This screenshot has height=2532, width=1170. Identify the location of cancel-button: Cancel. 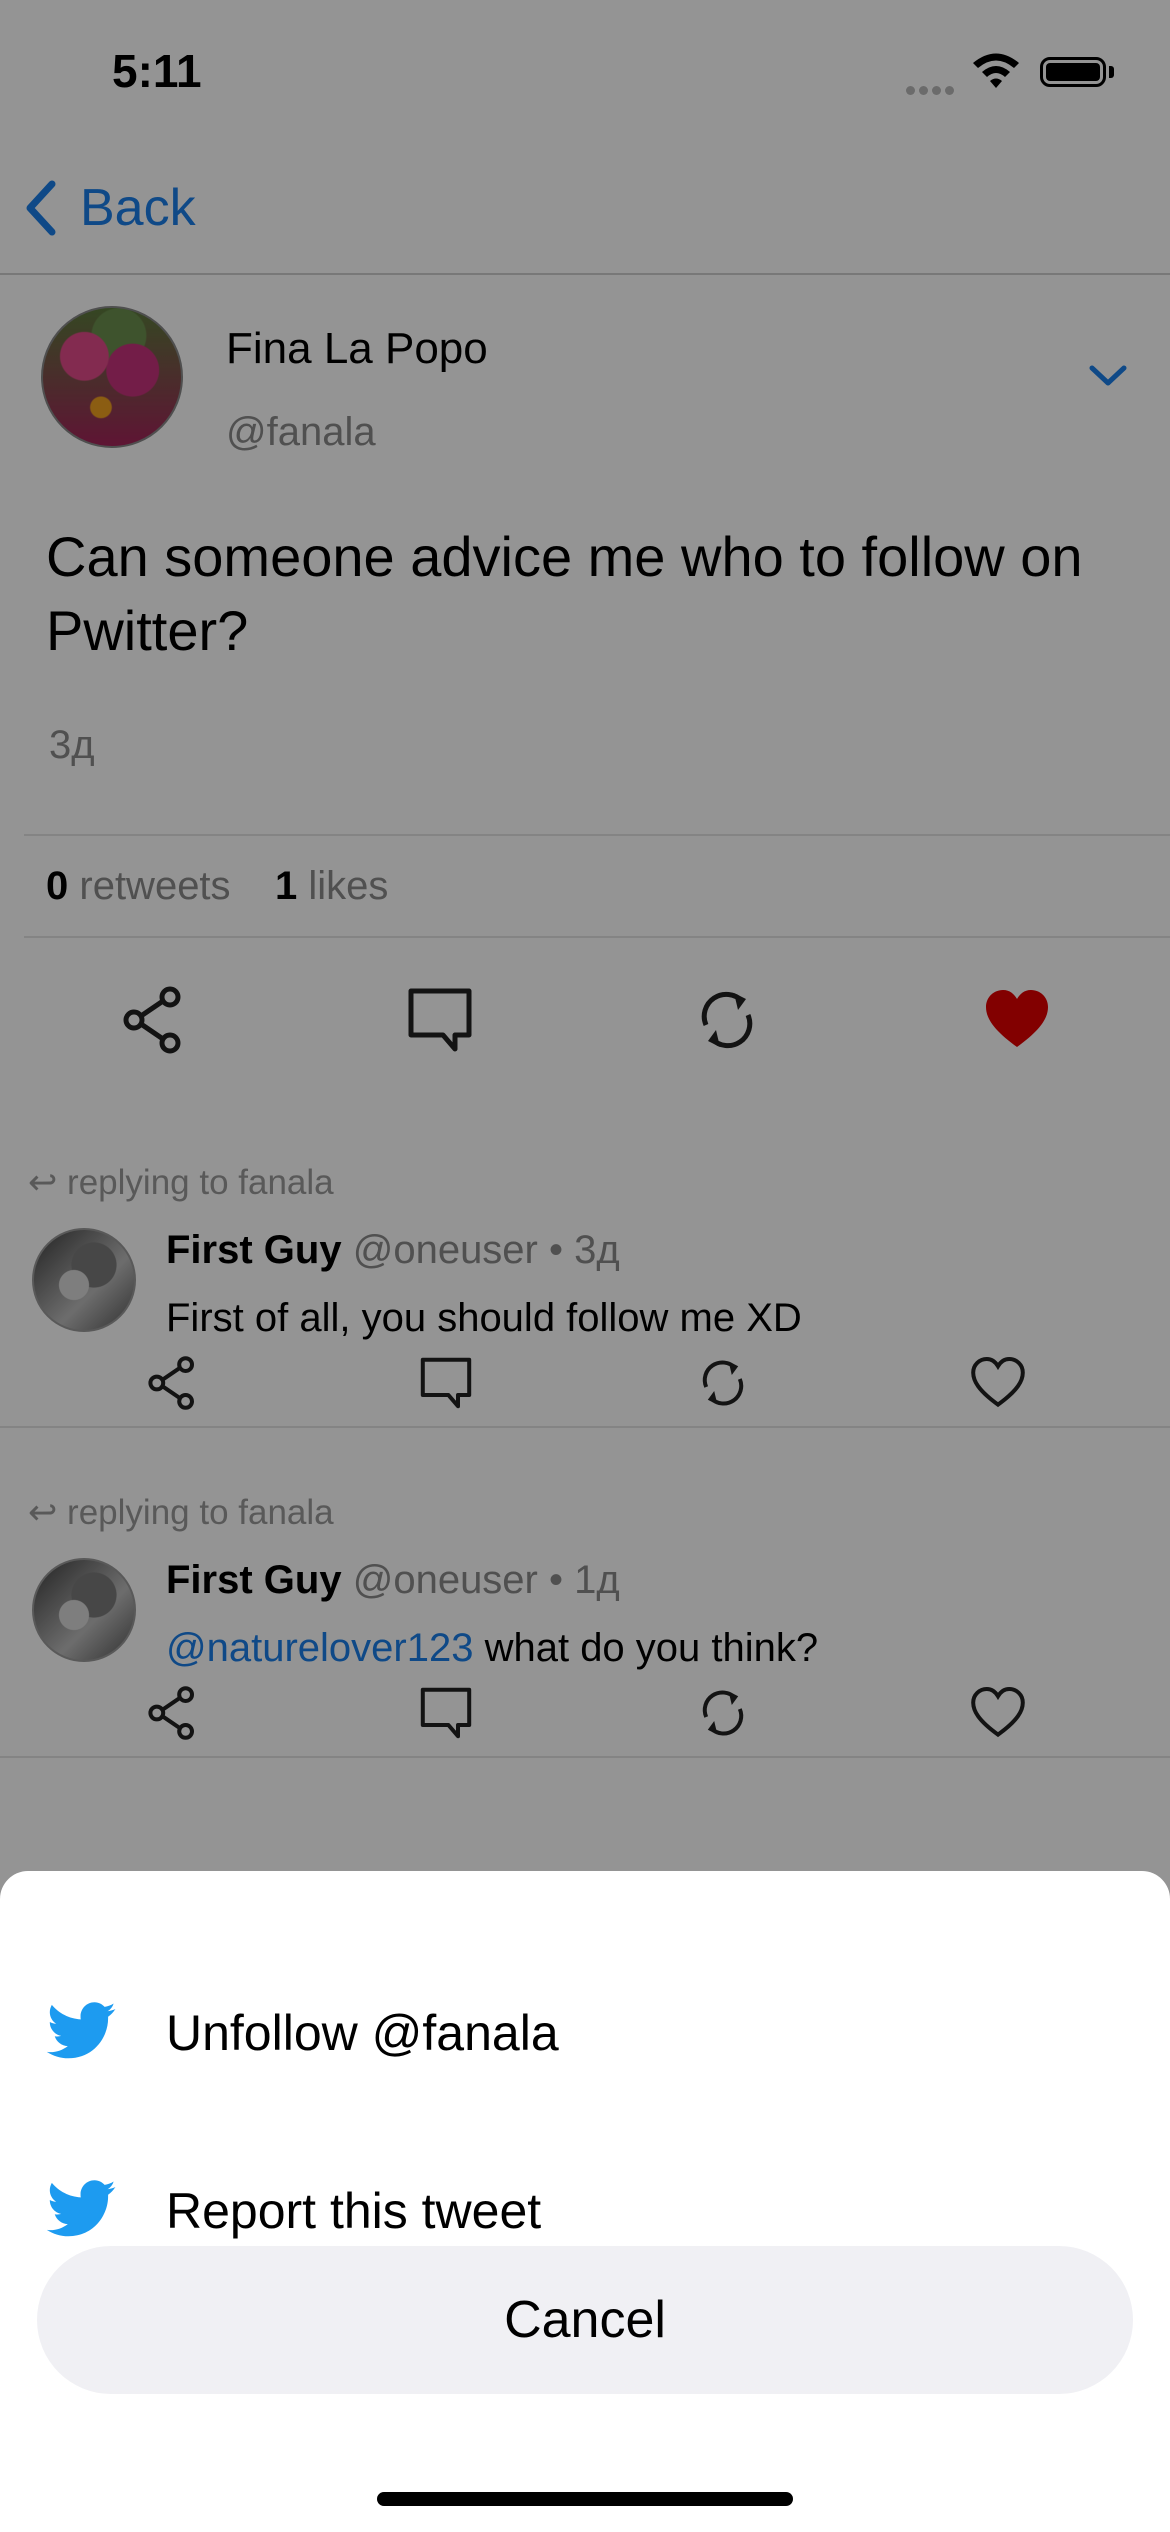
(585, 2320).